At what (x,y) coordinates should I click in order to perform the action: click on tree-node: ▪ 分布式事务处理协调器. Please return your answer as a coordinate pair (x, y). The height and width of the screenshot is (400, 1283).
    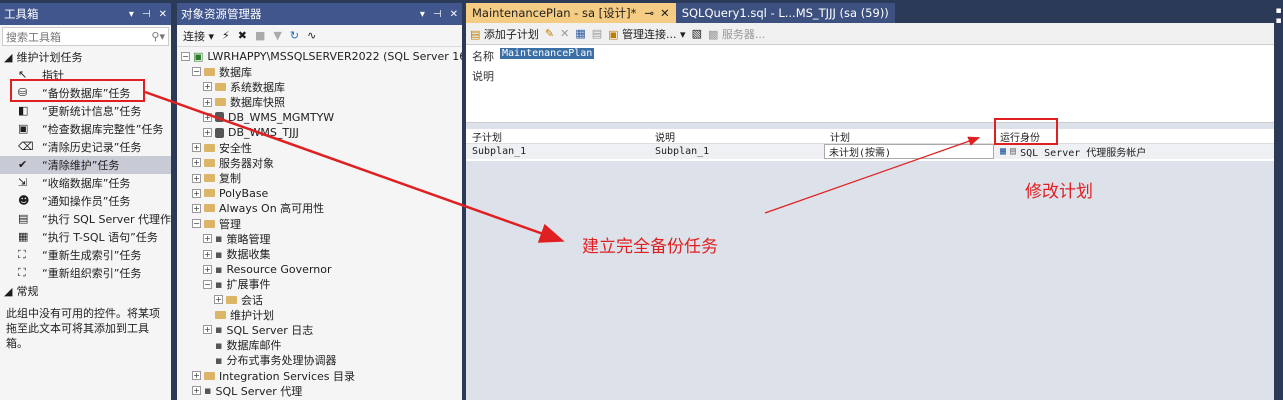
    Looking at the image, I should click on (319, 360).